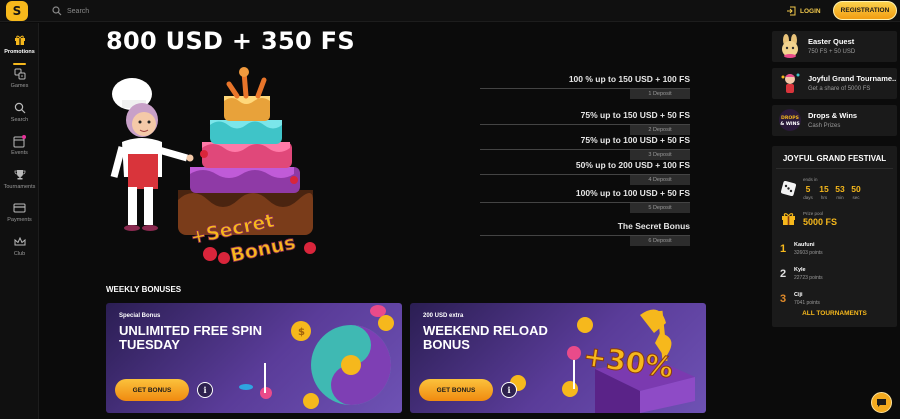 This screenshot has height=419, width=900. Describe the element at coordinates (20, 242) in the screenshot. I see `crown-icon` at that location.